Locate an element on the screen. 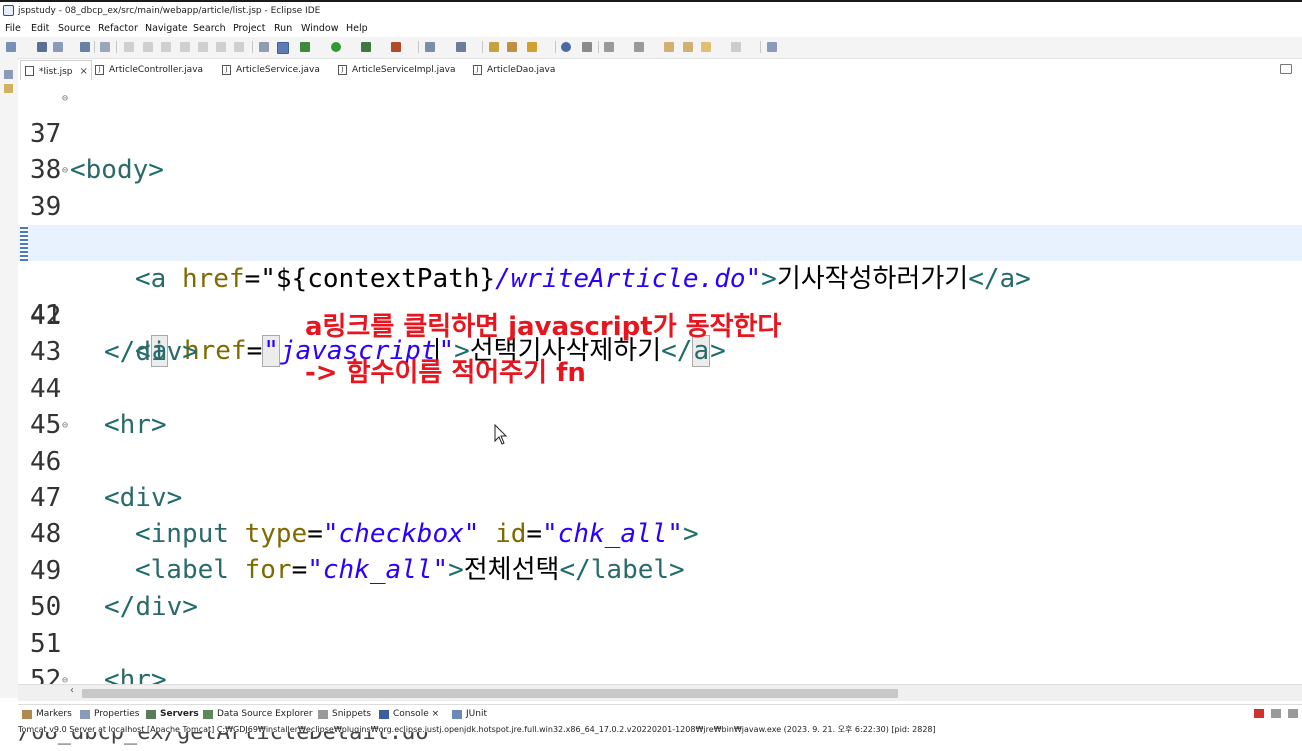 The width and height of the screenshot is (1302, 751). code-line: 37 ⊖ <body> is located at coordinates (660, 132).